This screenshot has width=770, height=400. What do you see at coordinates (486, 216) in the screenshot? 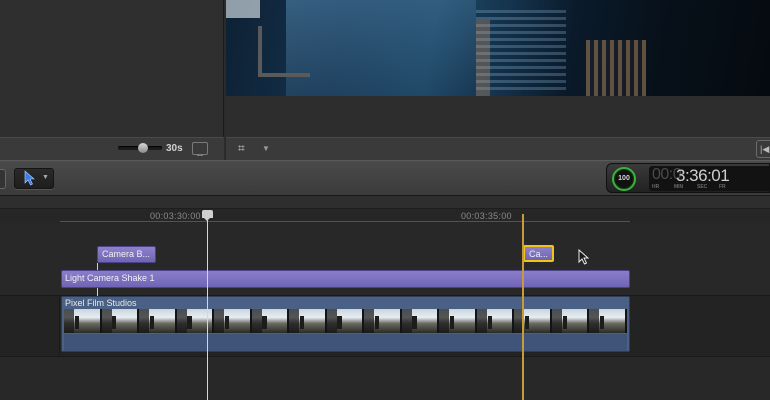
I see `ruler-tick-label: 00:03:35:00` at bounding box center [486, 216].